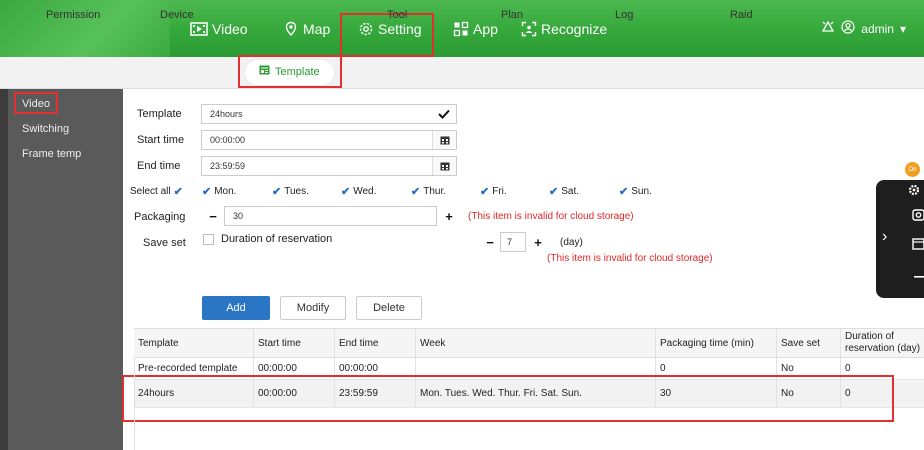 Image resolution: width=924 pixels, height=450 pixels. Describe the element at coordinates (510, 242) in the screenshot. I see `duration-value: 7` at that location.